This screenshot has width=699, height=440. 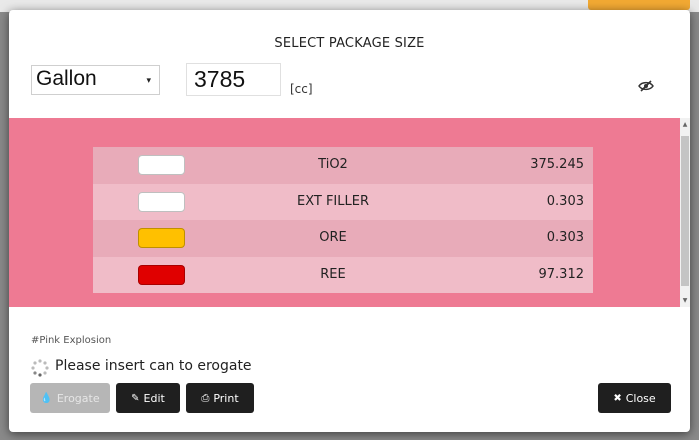 I want to click on table-row: TiO2 375.245, so click(x=343, y=165).